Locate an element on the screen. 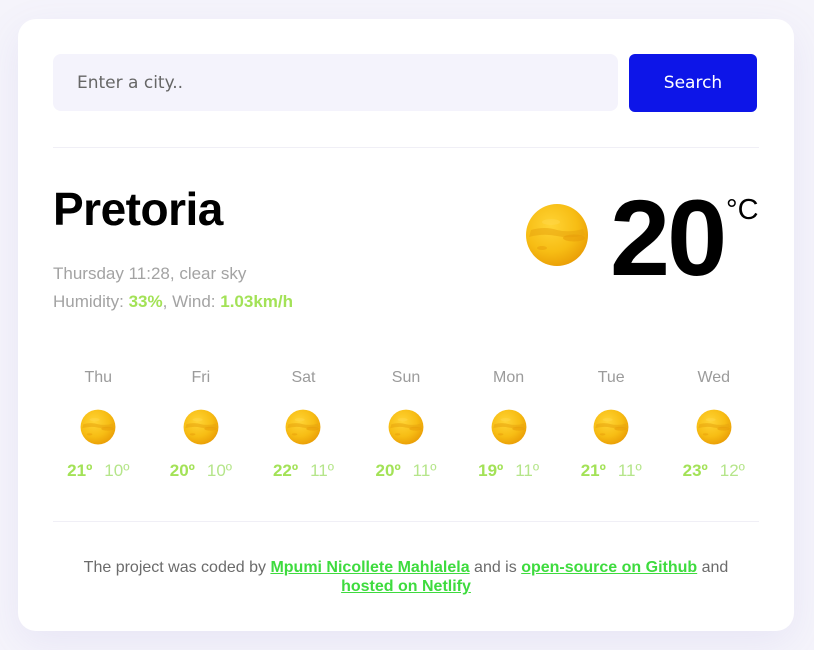 This screenshot has width=814, height=650. netlify-link: hosted on Netlify is located at coordinates (406, 586).